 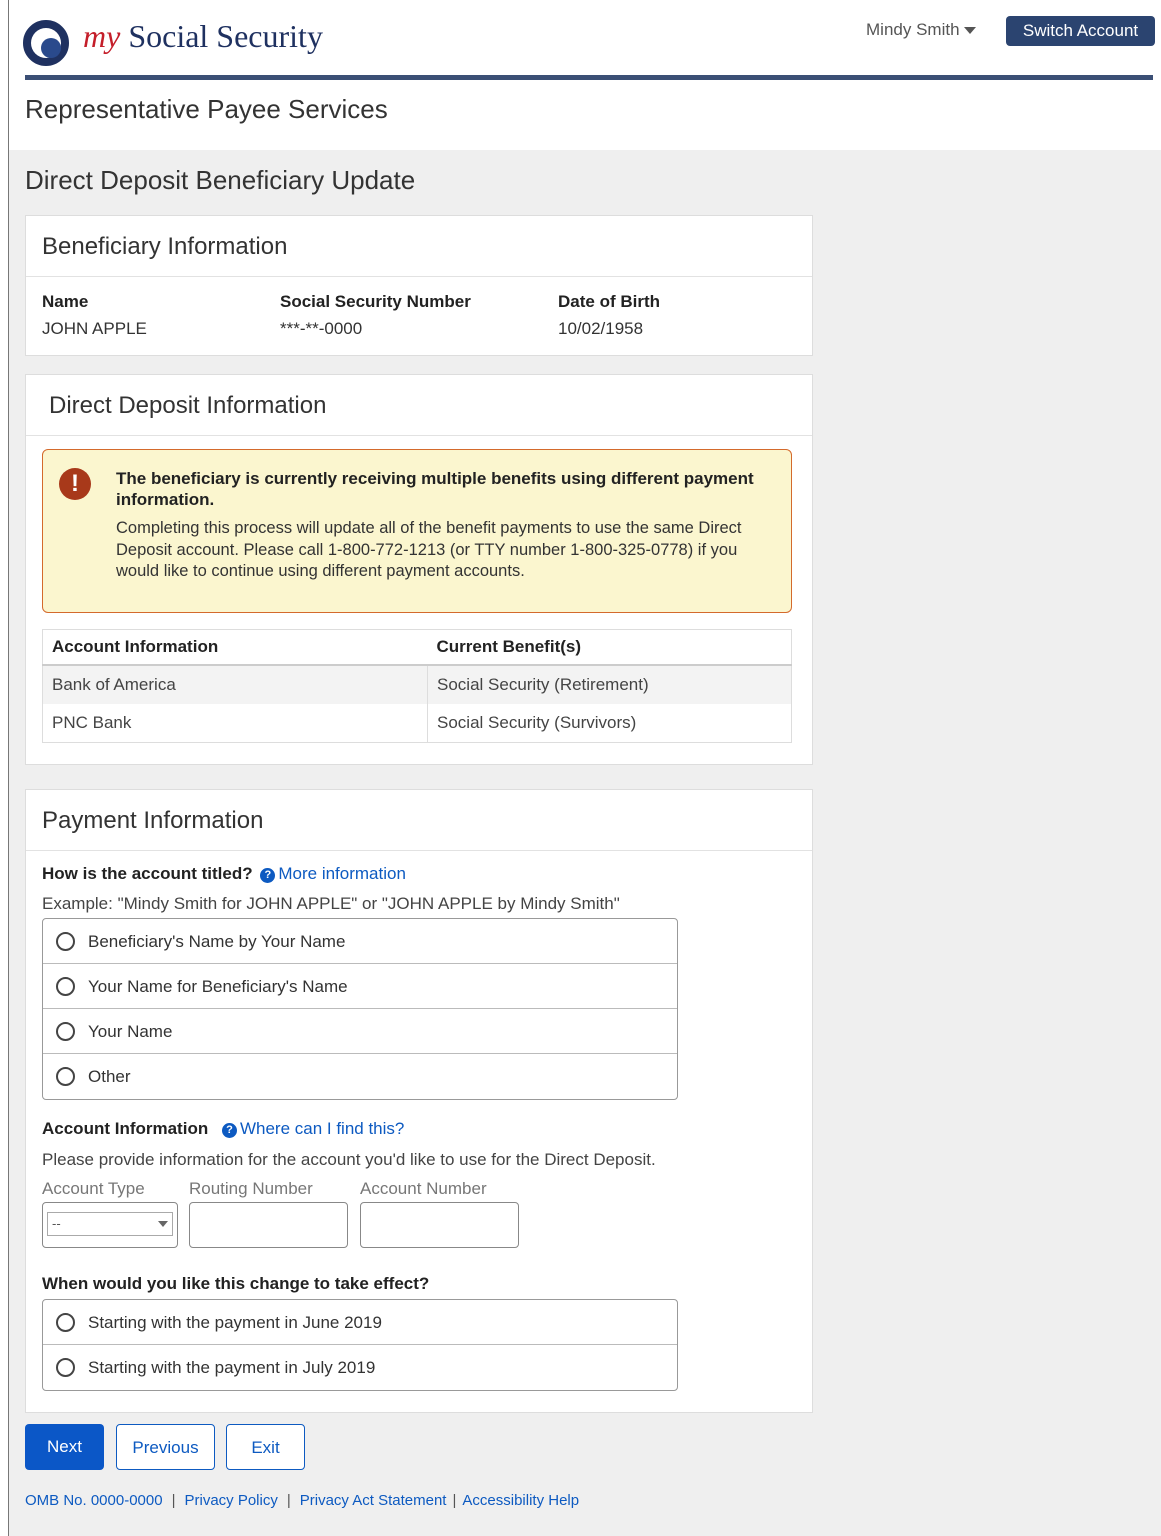 I want to click on radio-label: Beneficiary's Name by Your Name, so click(x=217, y=941).